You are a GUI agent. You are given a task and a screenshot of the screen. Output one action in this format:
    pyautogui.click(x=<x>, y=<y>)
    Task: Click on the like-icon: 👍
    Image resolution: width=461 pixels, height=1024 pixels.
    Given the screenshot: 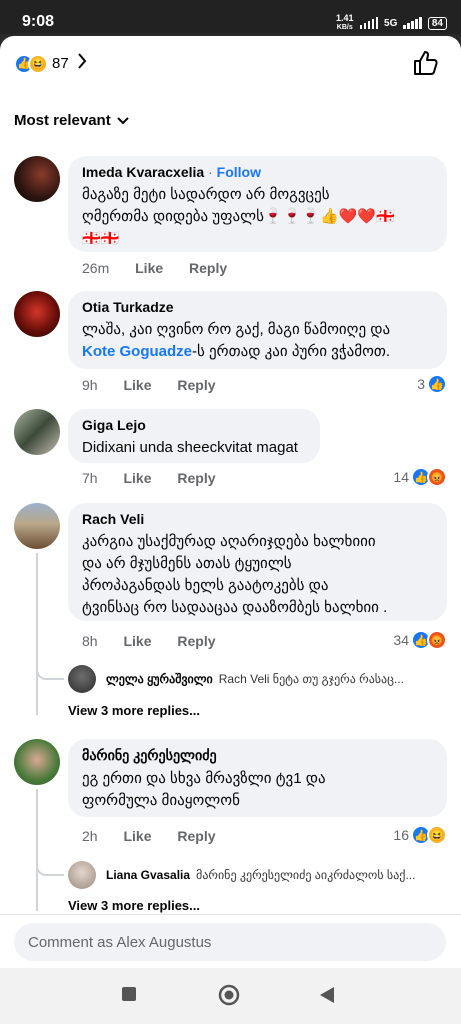 What is the action you would take?
    pyautogui.click(x=437, y=384)
    